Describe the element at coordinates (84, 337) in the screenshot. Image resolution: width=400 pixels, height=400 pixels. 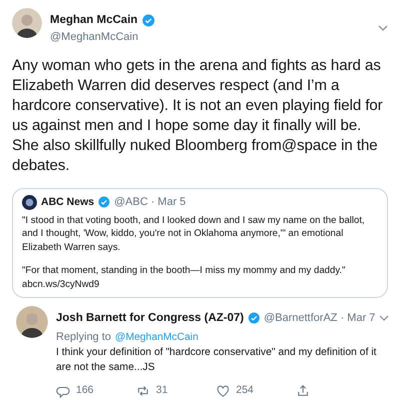
I see `replying-label: Replying to` at that location.